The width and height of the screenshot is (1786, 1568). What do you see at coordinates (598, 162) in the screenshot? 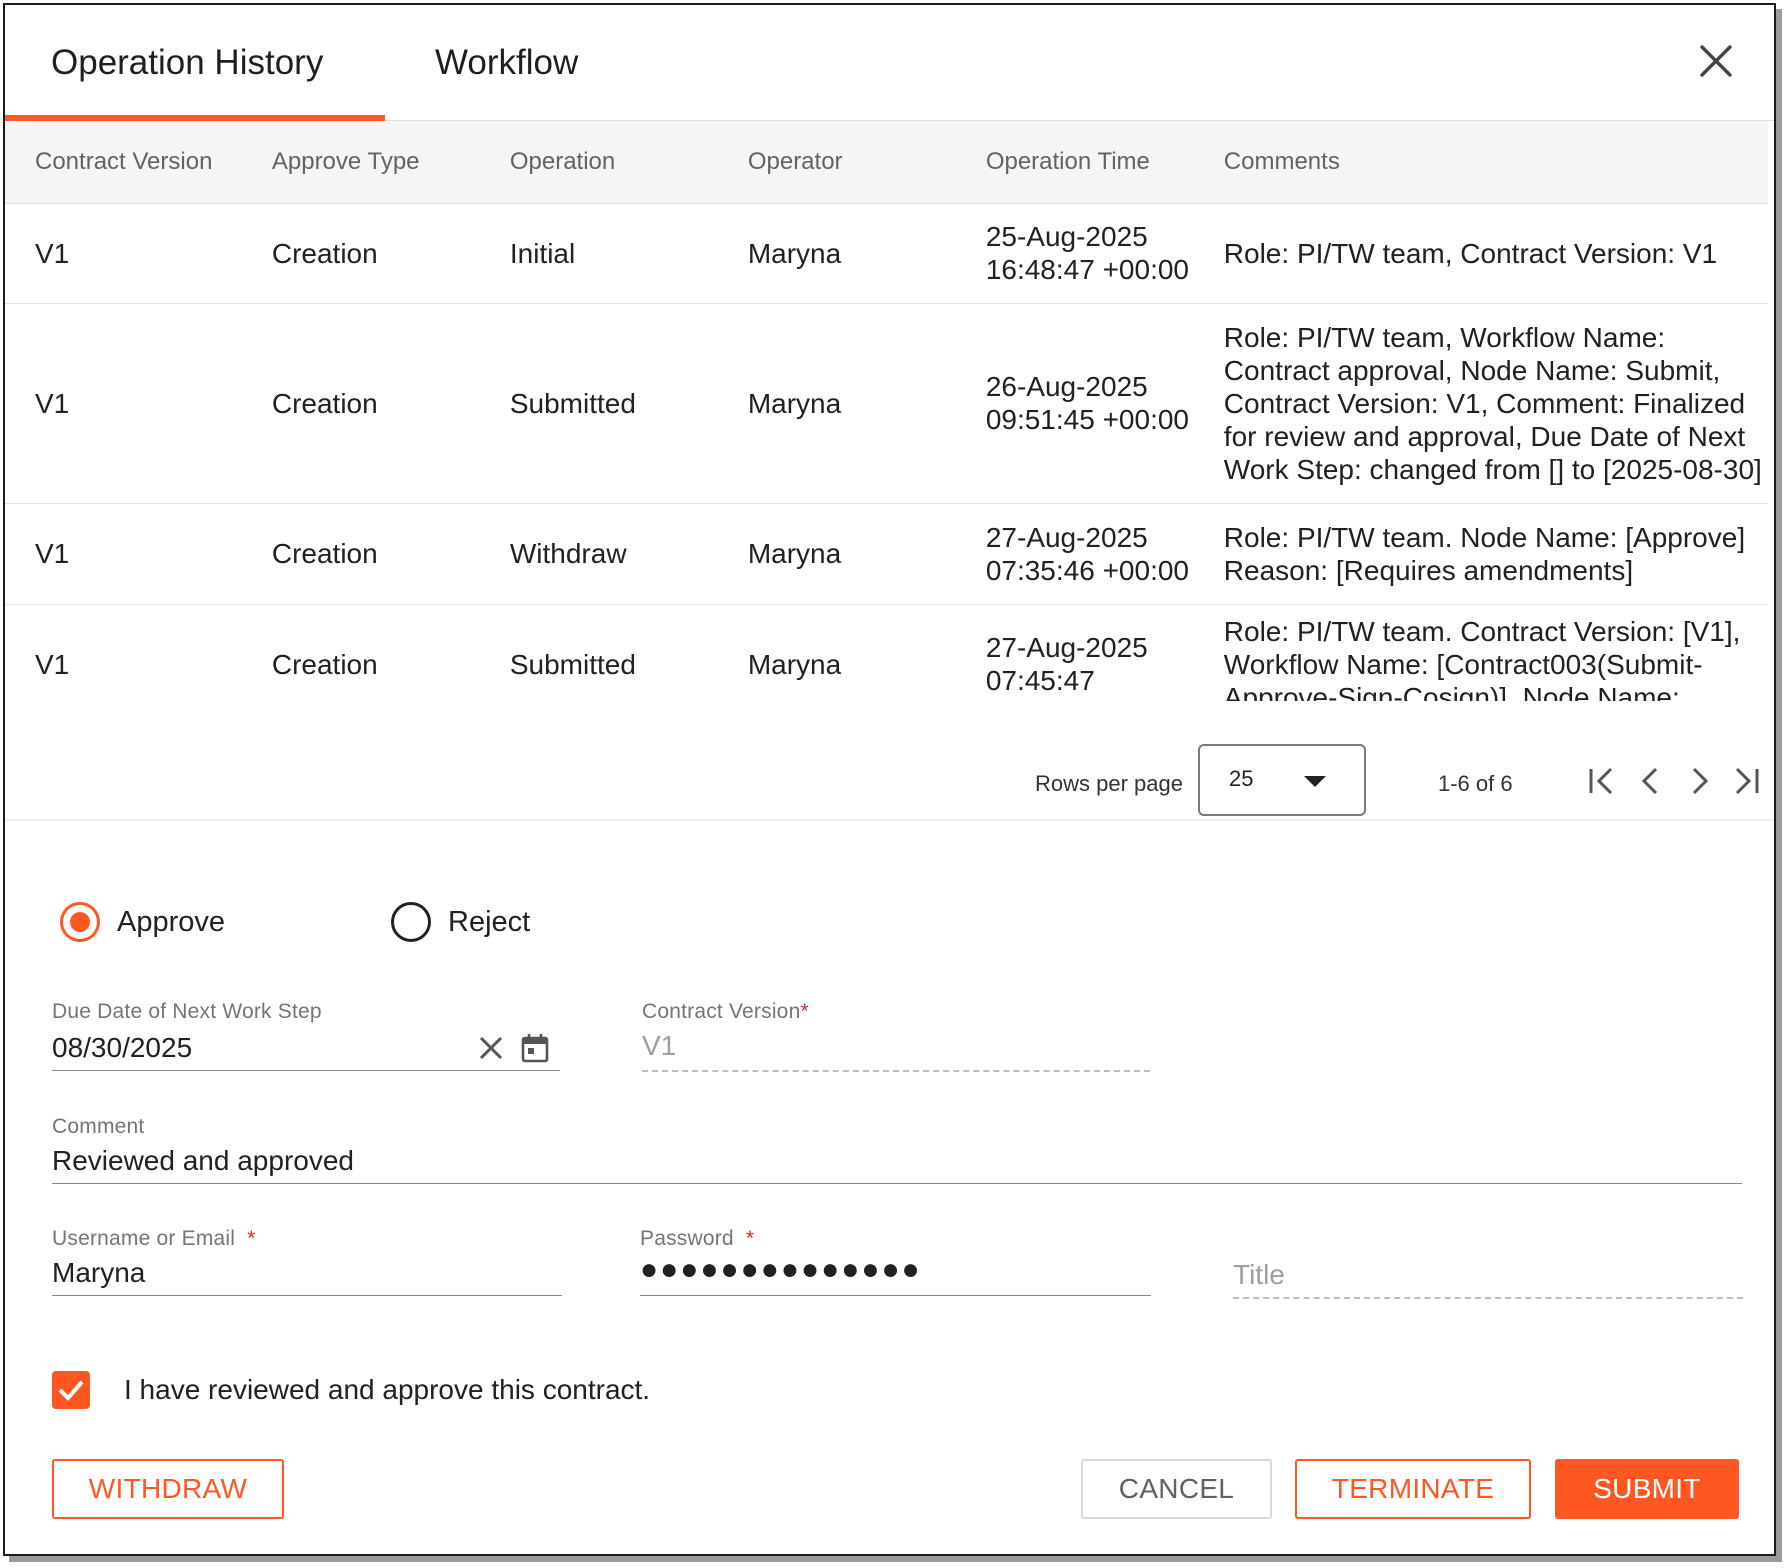
I see `column-header-operation: Operation` at bounding box center [598, 162].